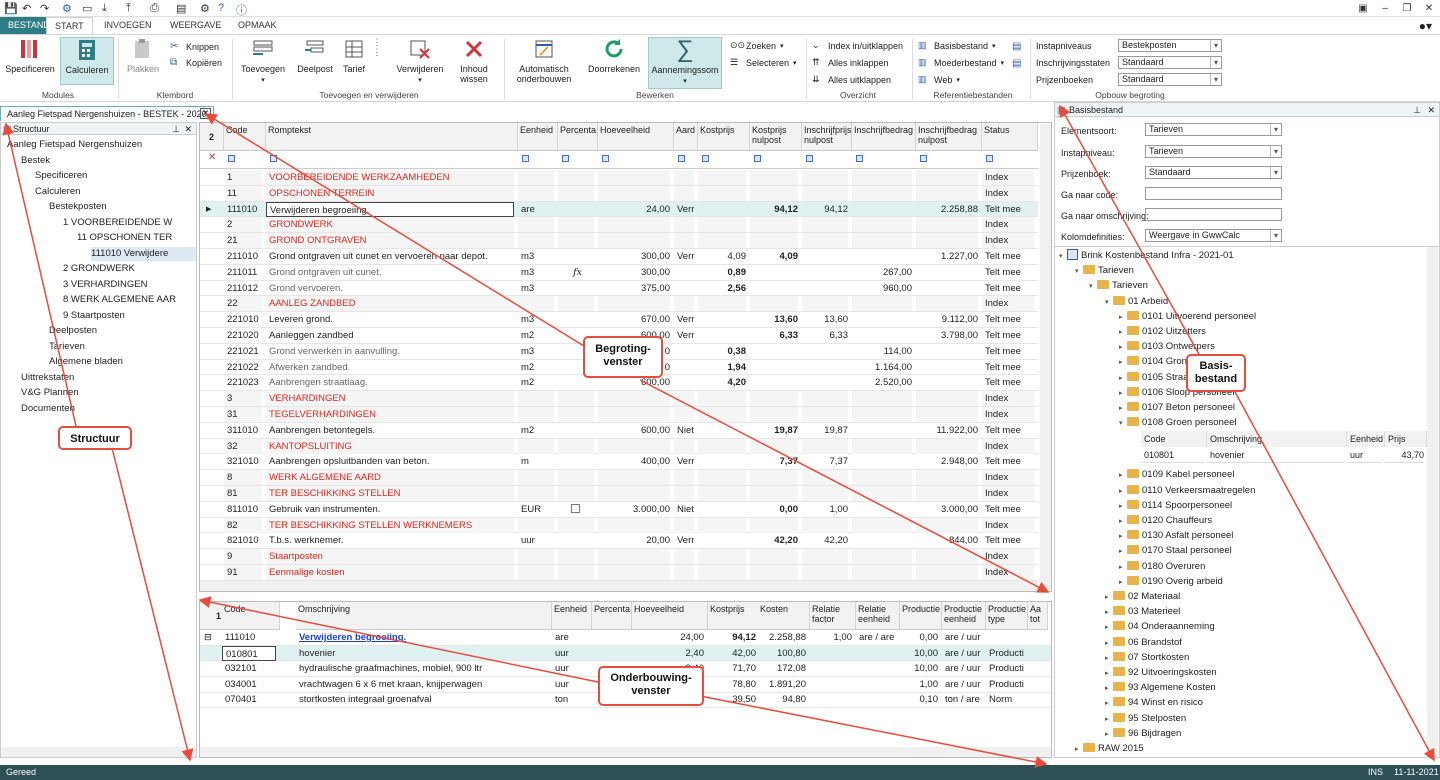 The image size is (1440, 780). I want to click on sub-header-1: Omschrijving, so click(424, 616).